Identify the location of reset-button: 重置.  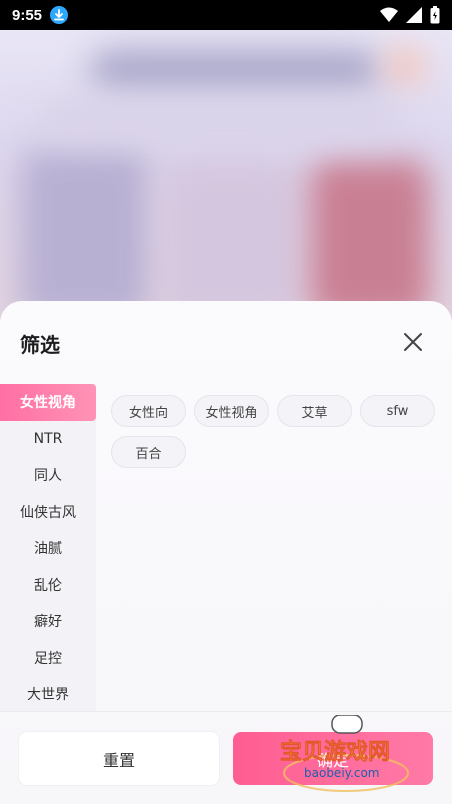
(119, 758).